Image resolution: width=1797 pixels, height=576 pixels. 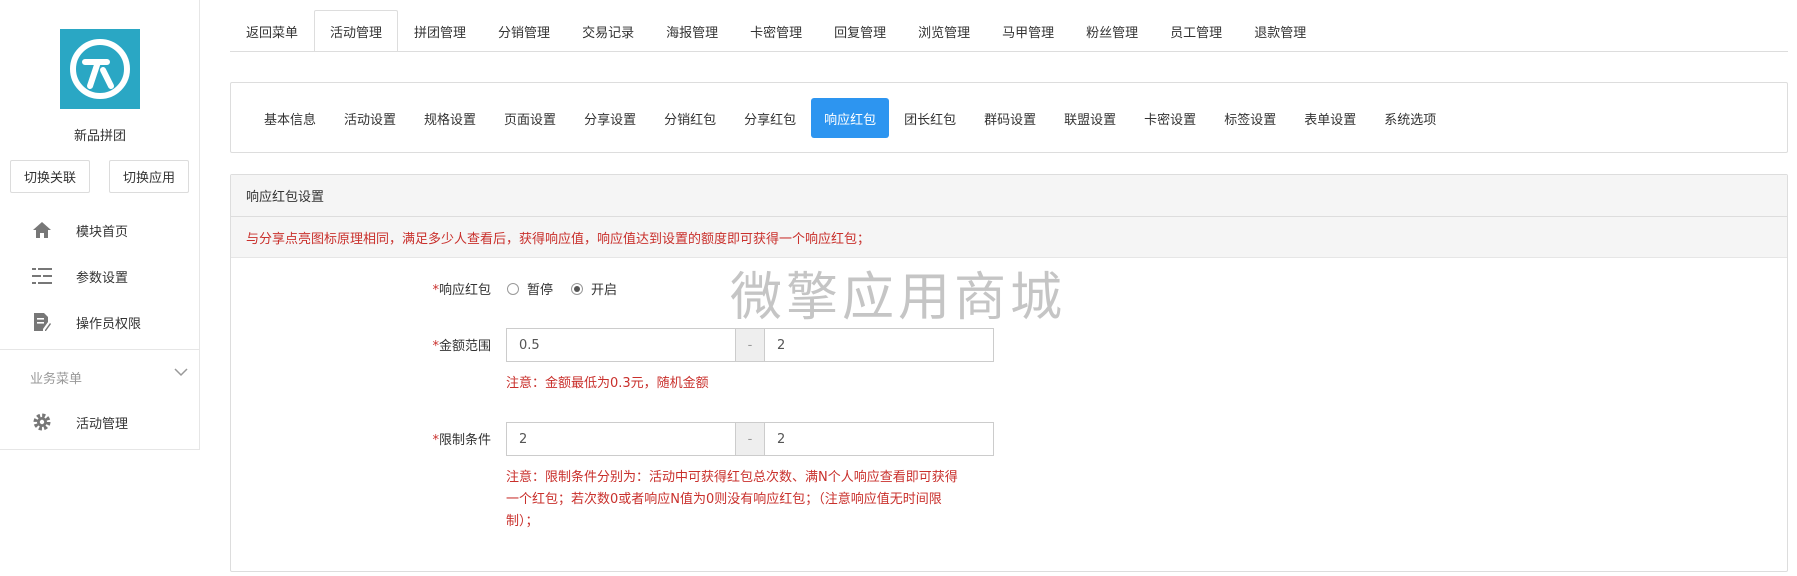 I want to click on sidebar-item-operator-permissions: 操作员权限, so click(x=100, y=322).